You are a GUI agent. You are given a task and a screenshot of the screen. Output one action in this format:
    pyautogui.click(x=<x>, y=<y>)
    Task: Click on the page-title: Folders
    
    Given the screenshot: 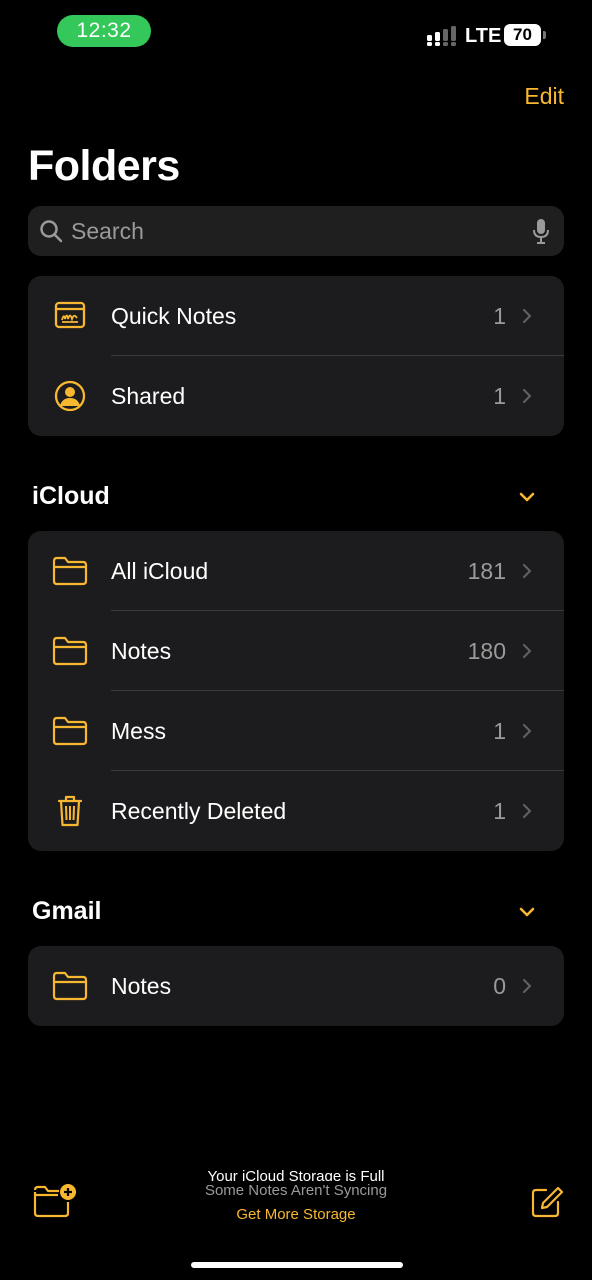 What is the action you would take?
    pyautogui.click(x=104, y=166)
    